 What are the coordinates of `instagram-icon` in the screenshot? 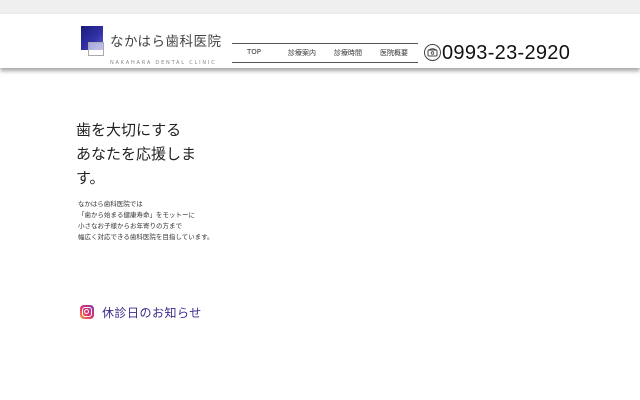 It's located at (87, 312).